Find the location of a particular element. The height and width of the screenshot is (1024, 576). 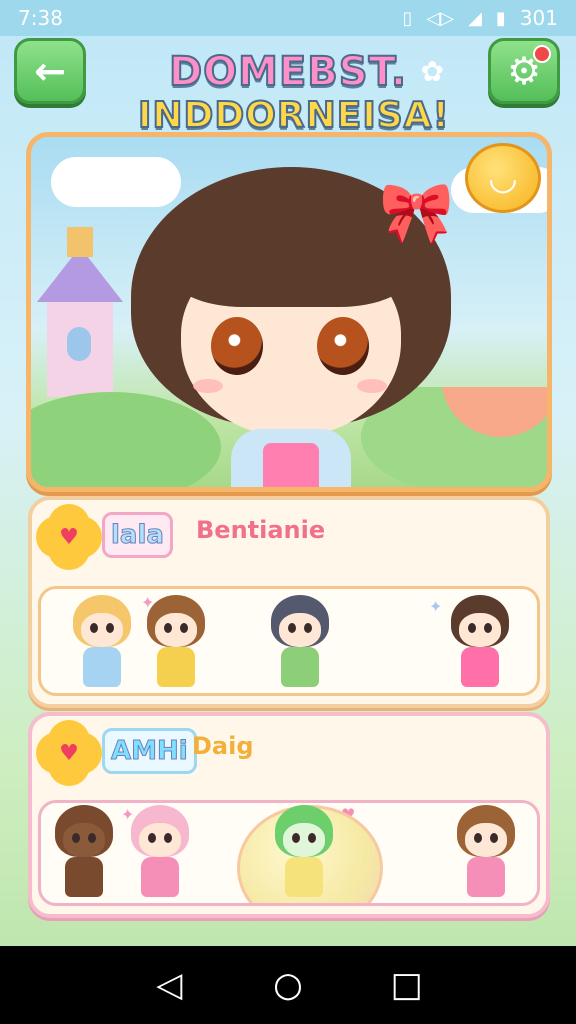

arrow-left-icon: ← is located at coordinates (50, 71).